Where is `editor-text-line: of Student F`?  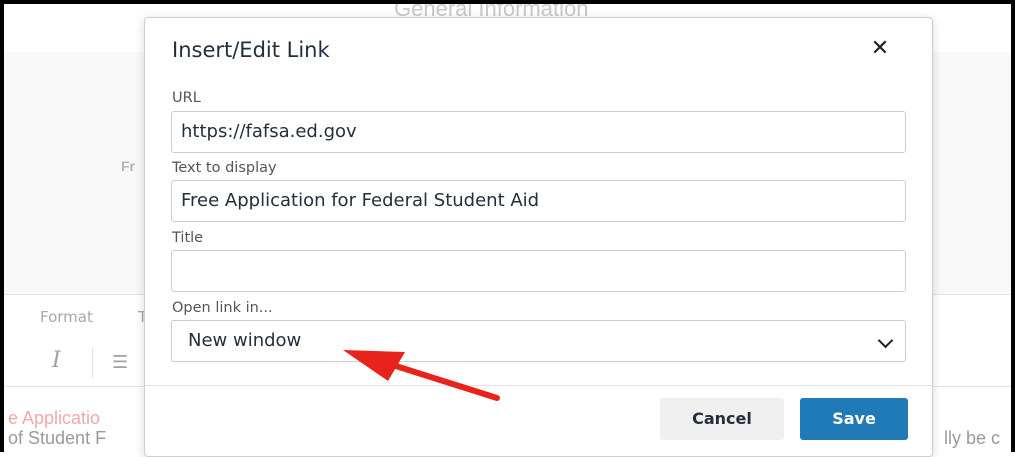 editor-text-line: of Student F is located at coordinates (57, 438).